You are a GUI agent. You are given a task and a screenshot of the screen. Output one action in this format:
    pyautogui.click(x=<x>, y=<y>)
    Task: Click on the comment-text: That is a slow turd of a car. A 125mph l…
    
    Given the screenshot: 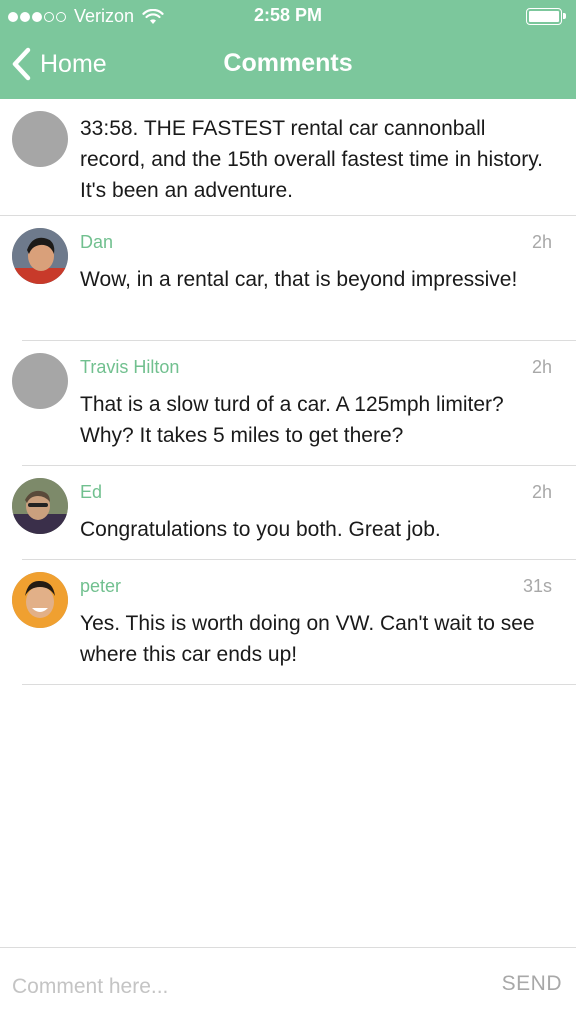 What is the action you would take?
    pyautogui.click(x=292, y=420)
    